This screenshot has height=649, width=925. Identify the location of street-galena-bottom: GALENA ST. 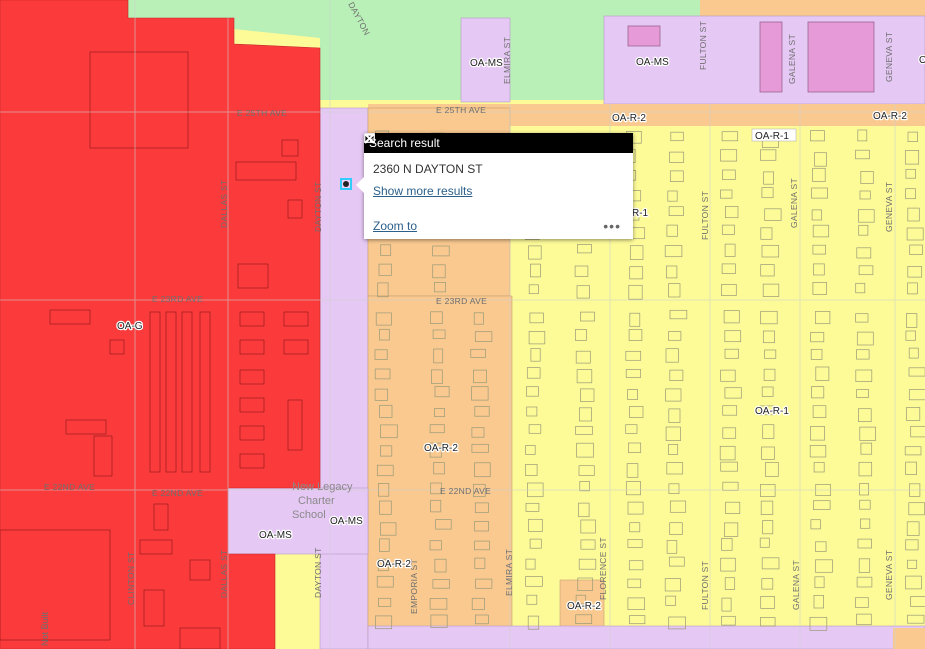
(796, 585).